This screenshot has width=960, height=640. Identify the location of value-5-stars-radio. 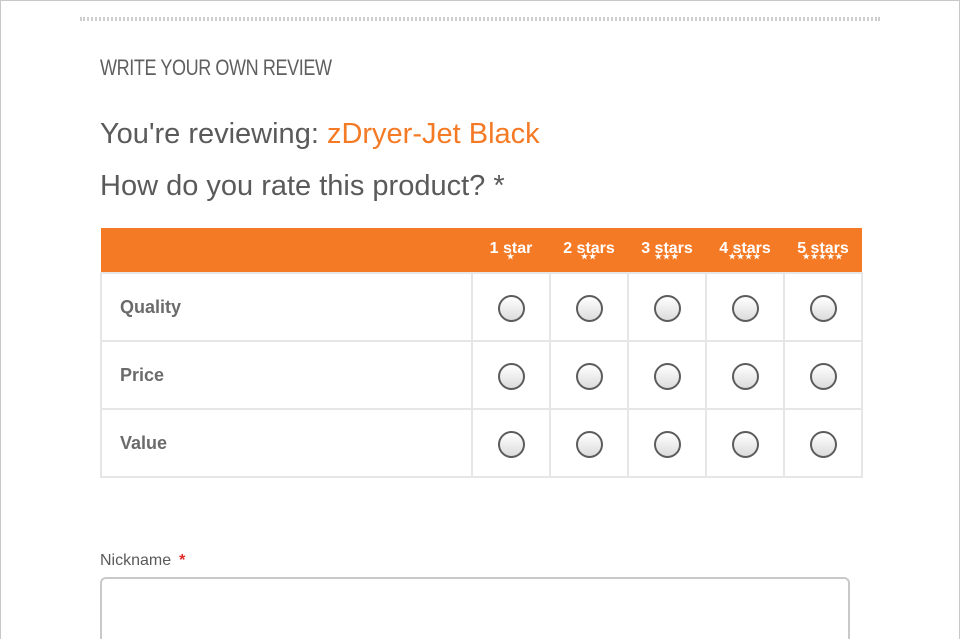
(823, 444).